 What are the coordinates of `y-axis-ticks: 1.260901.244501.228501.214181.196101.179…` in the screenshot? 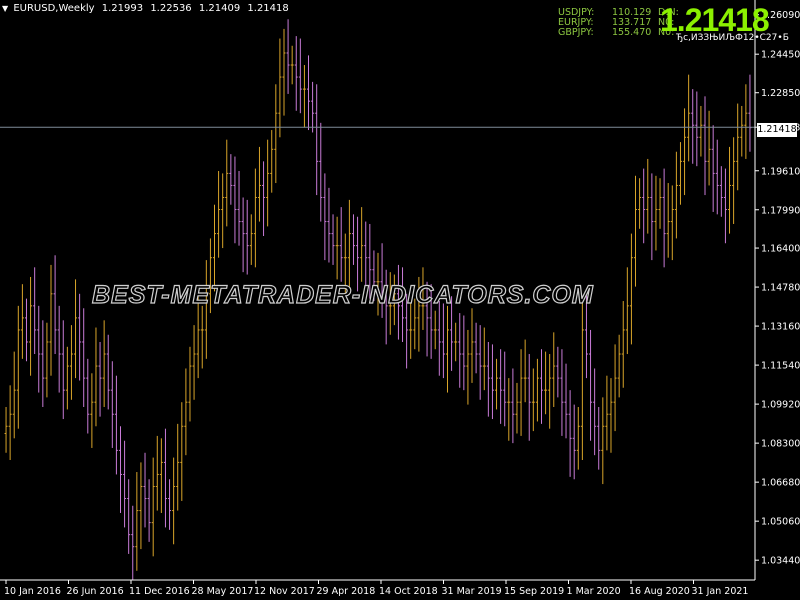 It's located at (777, 288).